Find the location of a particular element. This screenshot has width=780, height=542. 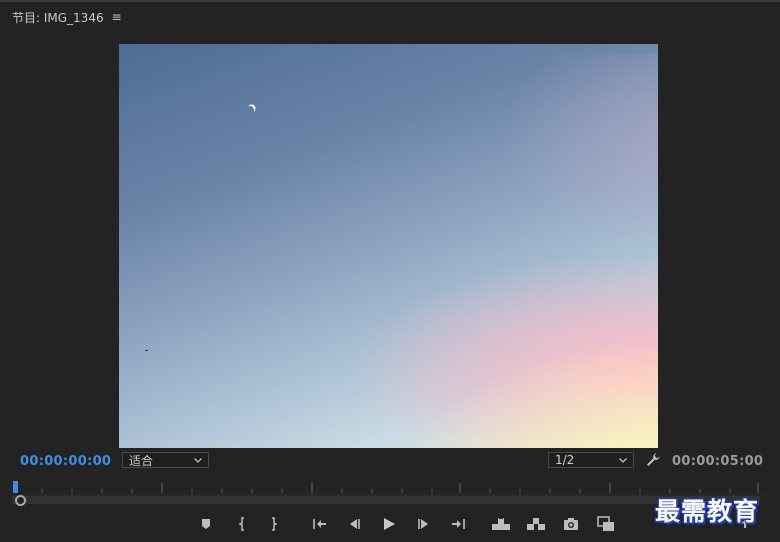

extract-icon is located at coordinates (536, 524).